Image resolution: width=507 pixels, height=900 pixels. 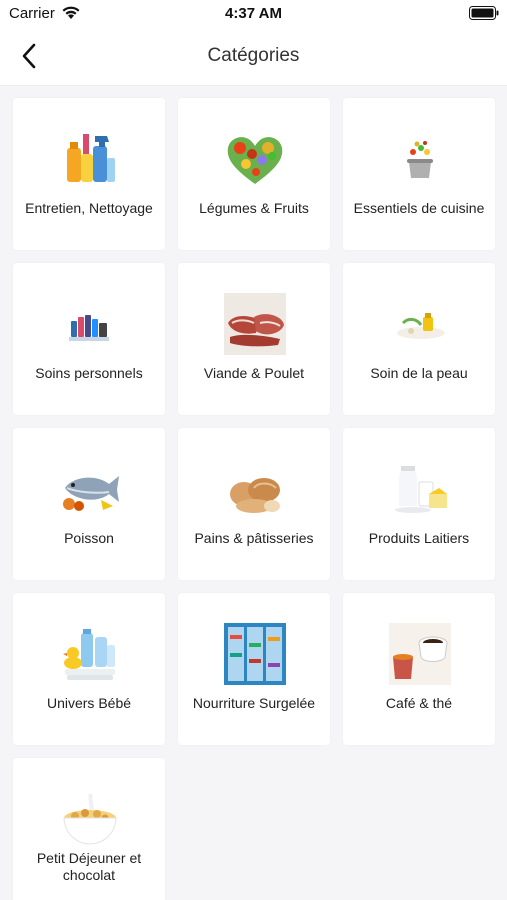 I want to click on category-label: Produits Laitiers, so click(x=419, y=538).